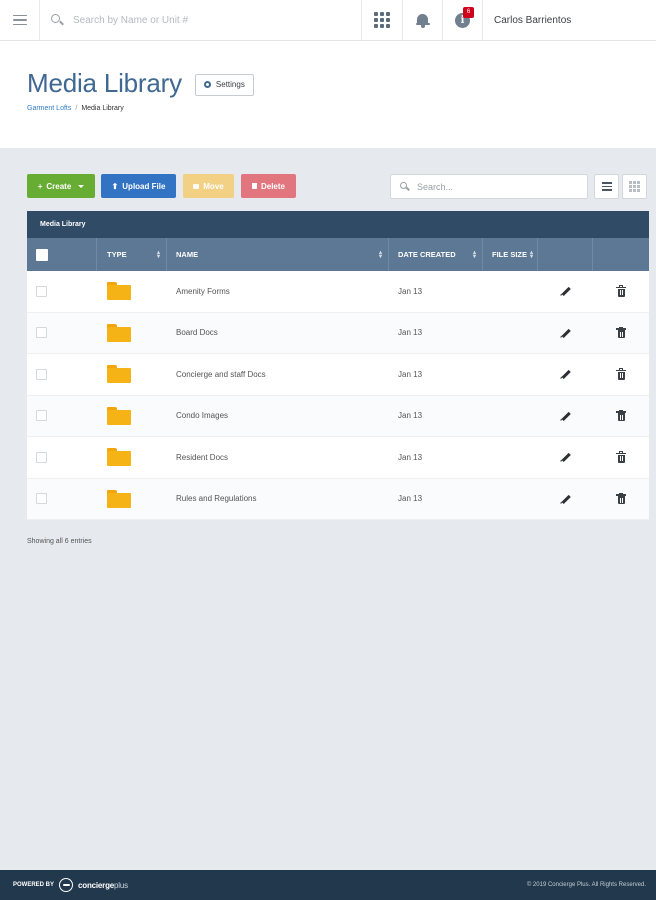 This screenshot has height=900, width=656. Describe the element at coordinates (61, 186) in the screenshot. I see `create-button: + Create` at that location.